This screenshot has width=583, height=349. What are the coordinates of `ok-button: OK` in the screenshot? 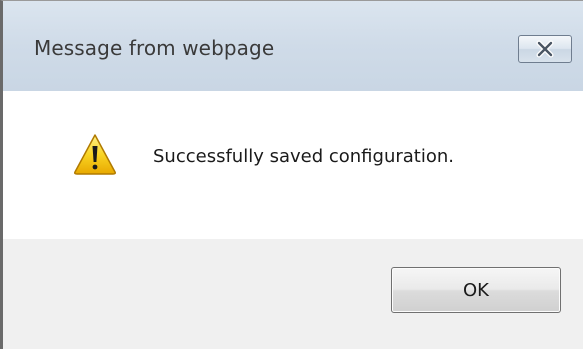 It's located at (476, 290).